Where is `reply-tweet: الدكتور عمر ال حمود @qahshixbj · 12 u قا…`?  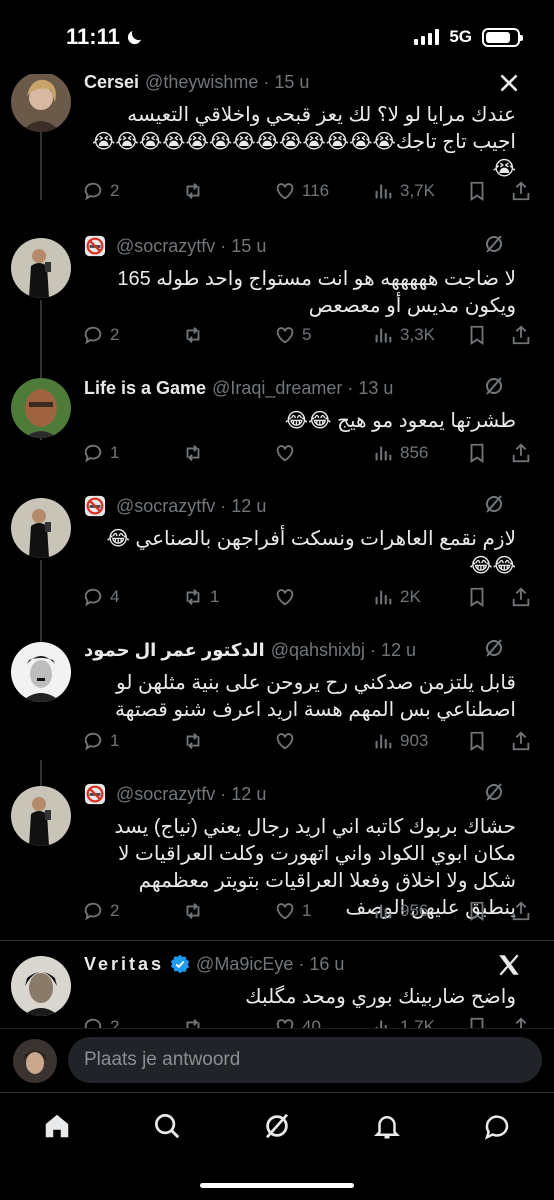 reply-tweet: الدكتور عمر ال حمود @qahshixbj · 12 u قا… is located at coordinates (277, 711).